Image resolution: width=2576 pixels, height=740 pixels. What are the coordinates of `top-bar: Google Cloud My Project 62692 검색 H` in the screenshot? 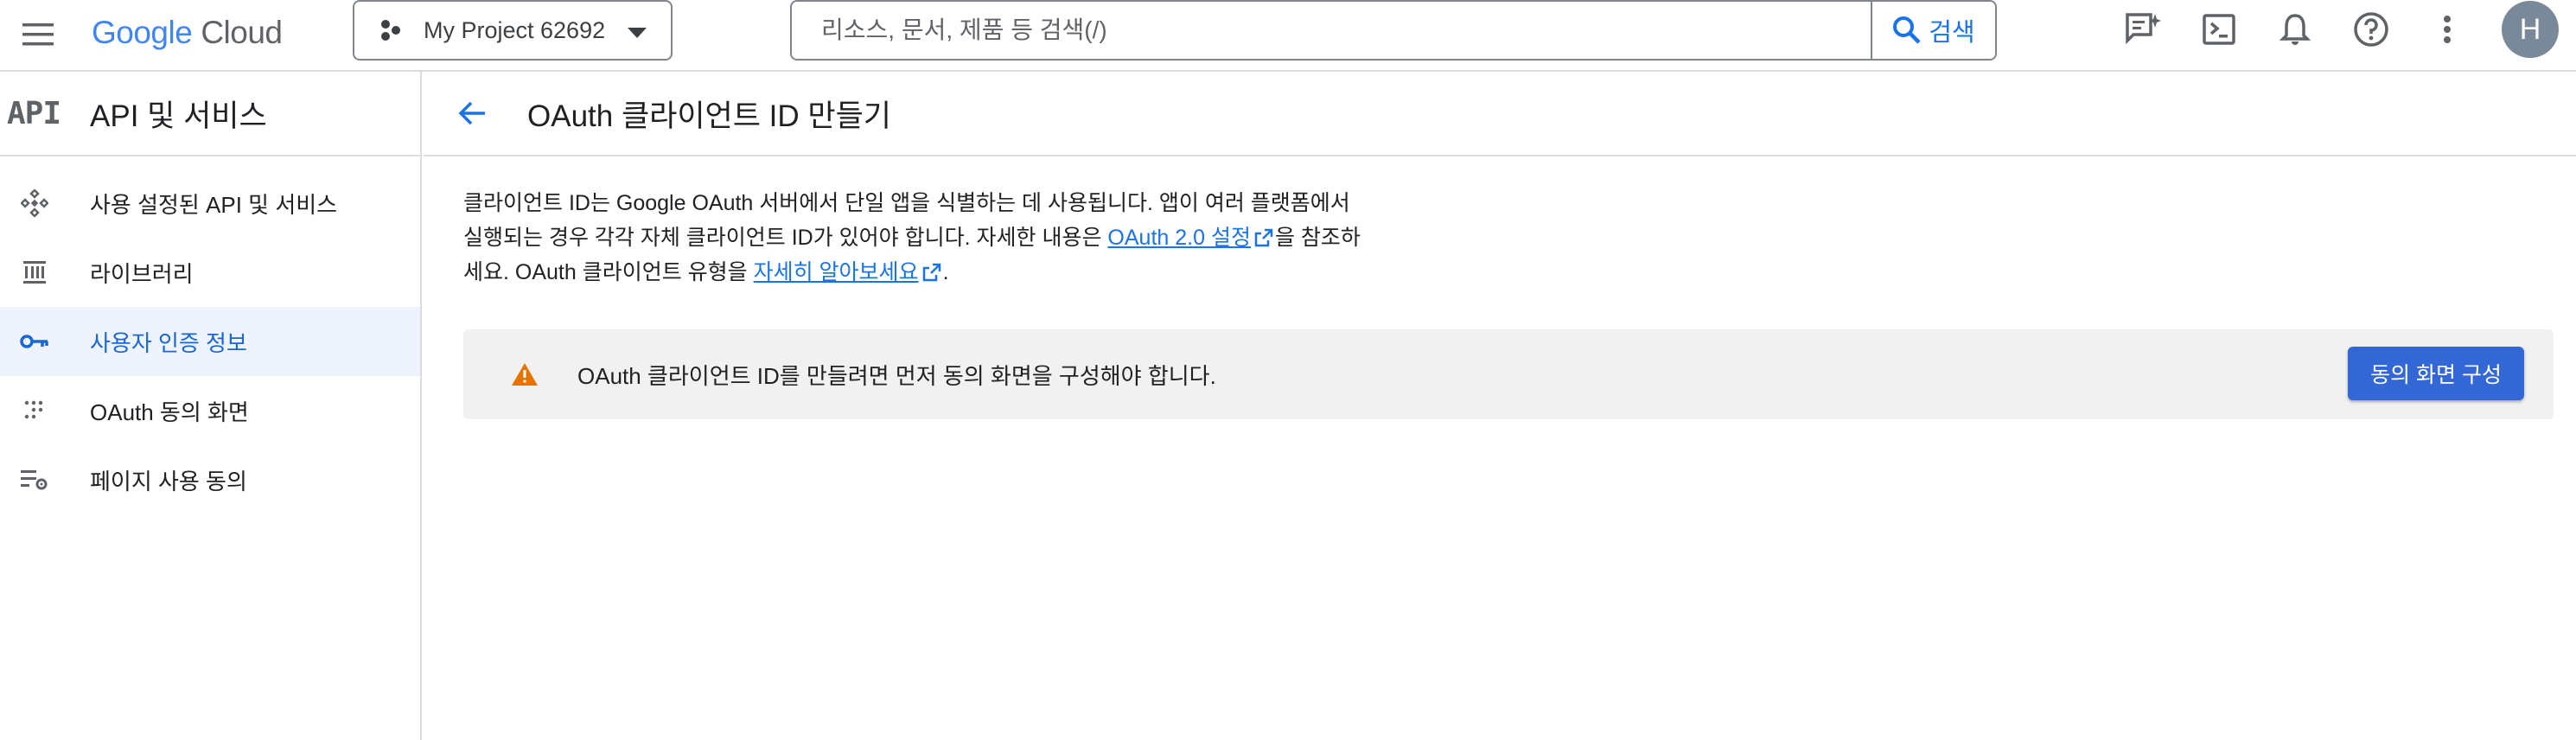 It's located at (1288, 36).